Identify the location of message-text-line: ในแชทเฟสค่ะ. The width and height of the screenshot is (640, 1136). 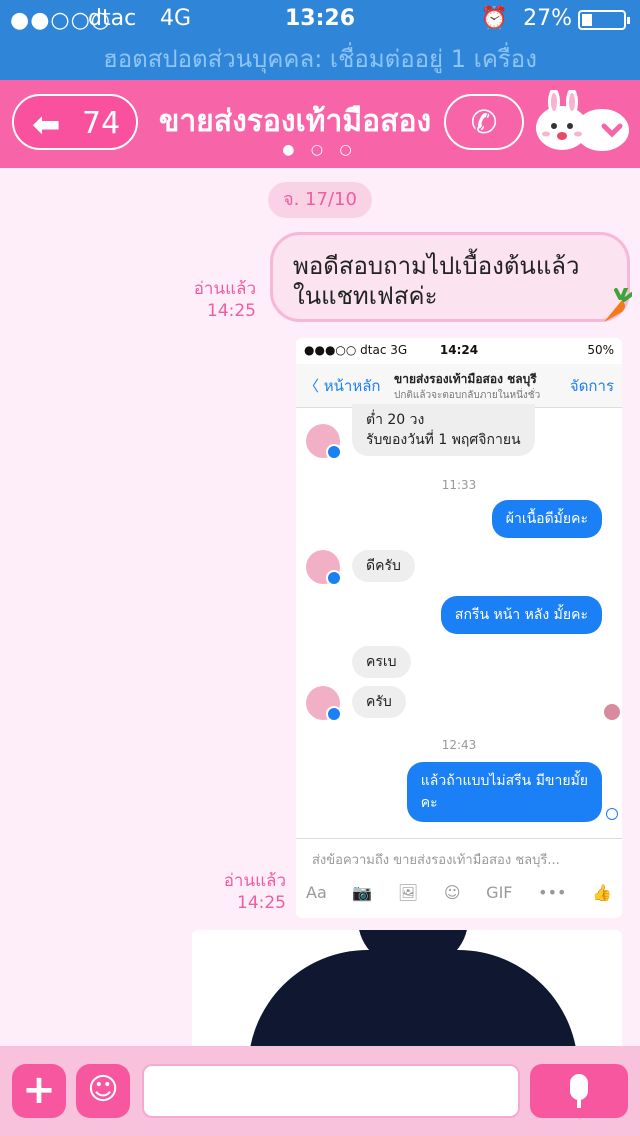
(365, 296).